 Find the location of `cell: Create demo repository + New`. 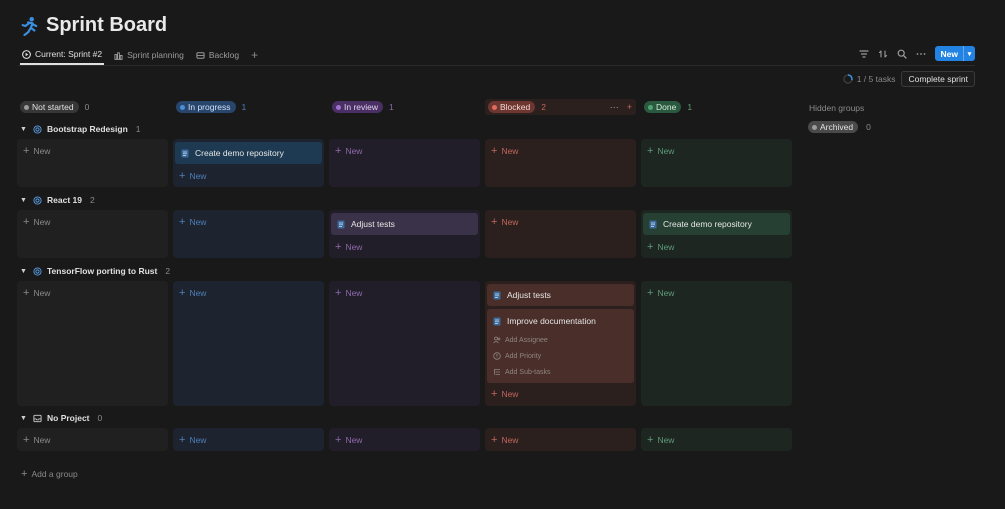

cell: Create demo repository + New is located at coordinates (248, 163).